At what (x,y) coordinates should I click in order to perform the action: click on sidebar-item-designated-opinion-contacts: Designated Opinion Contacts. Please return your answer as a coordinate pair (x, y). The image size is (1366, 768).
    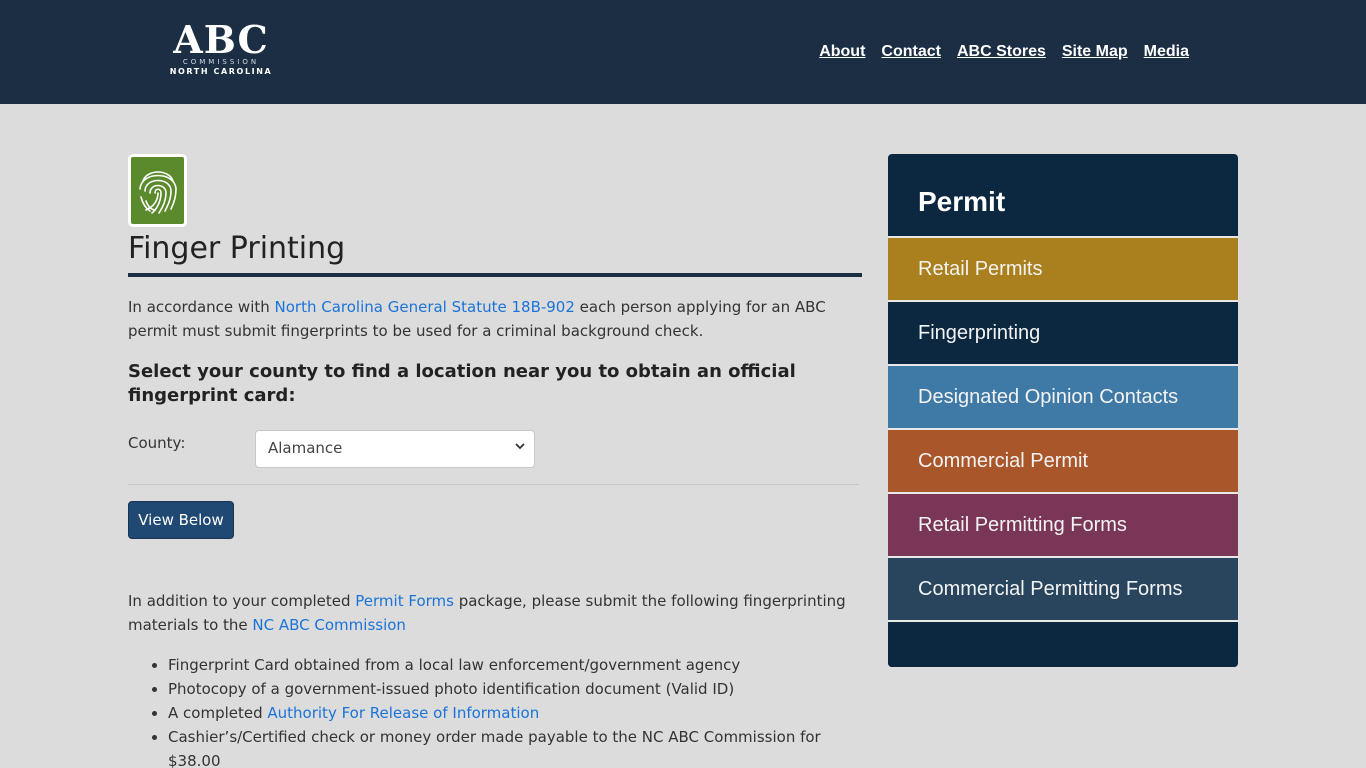
    Looking at the image, I should click on (1063, 396).